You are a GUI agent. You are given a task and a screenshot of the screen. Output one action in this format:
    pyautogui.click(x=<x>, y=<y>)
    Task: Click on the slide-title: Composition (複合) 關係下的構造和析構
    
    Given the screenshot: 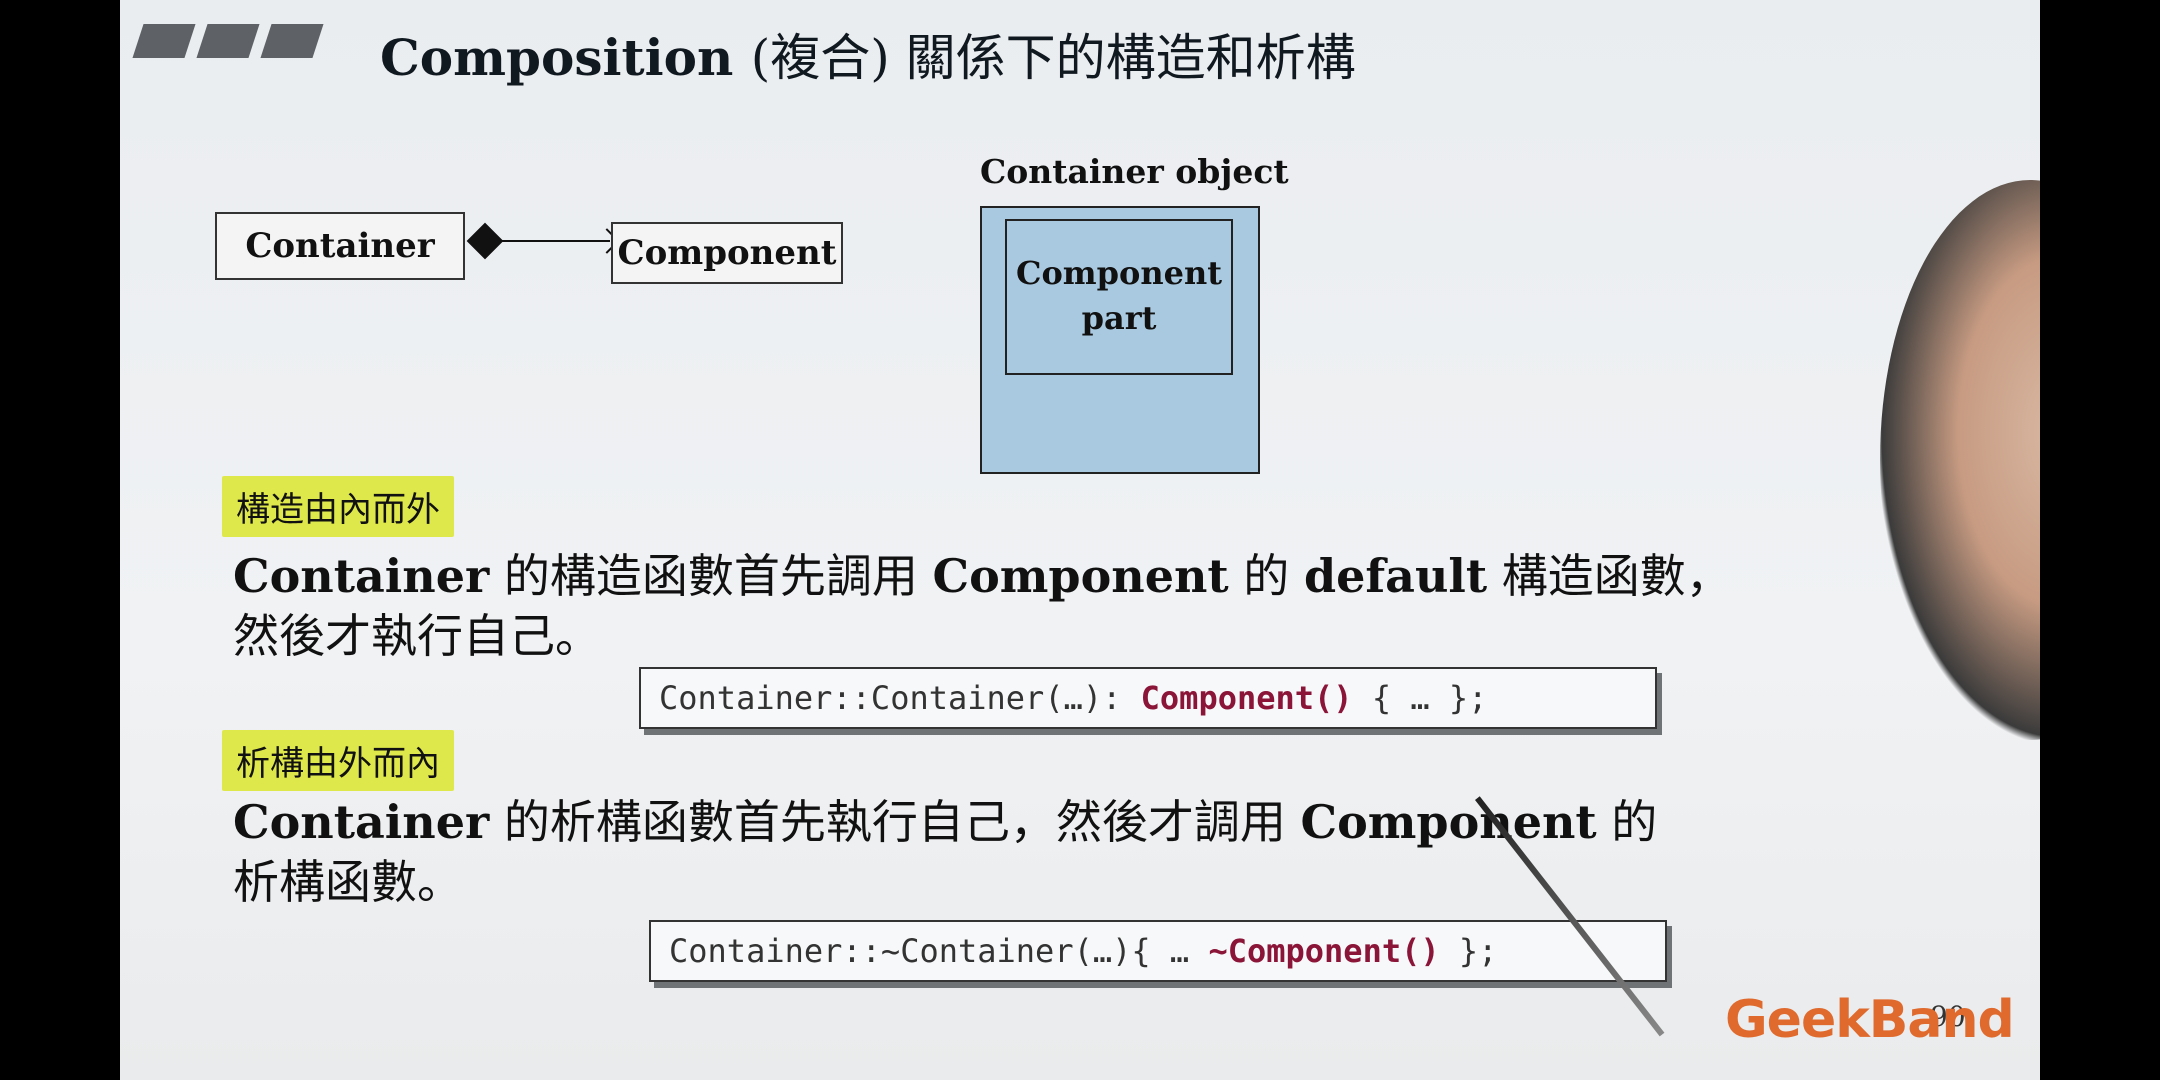 What is the action you would take?
    pyautogui.click(x=868, y=57)
    